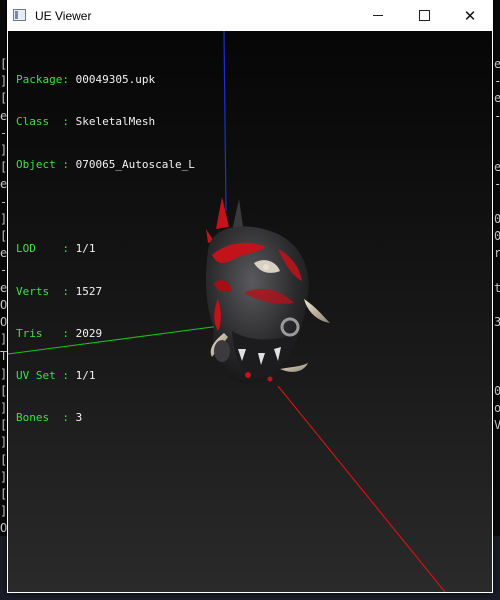  Describe the element at coordinates (268, 290) in the screenshot. I see `mesh-model` at that location.